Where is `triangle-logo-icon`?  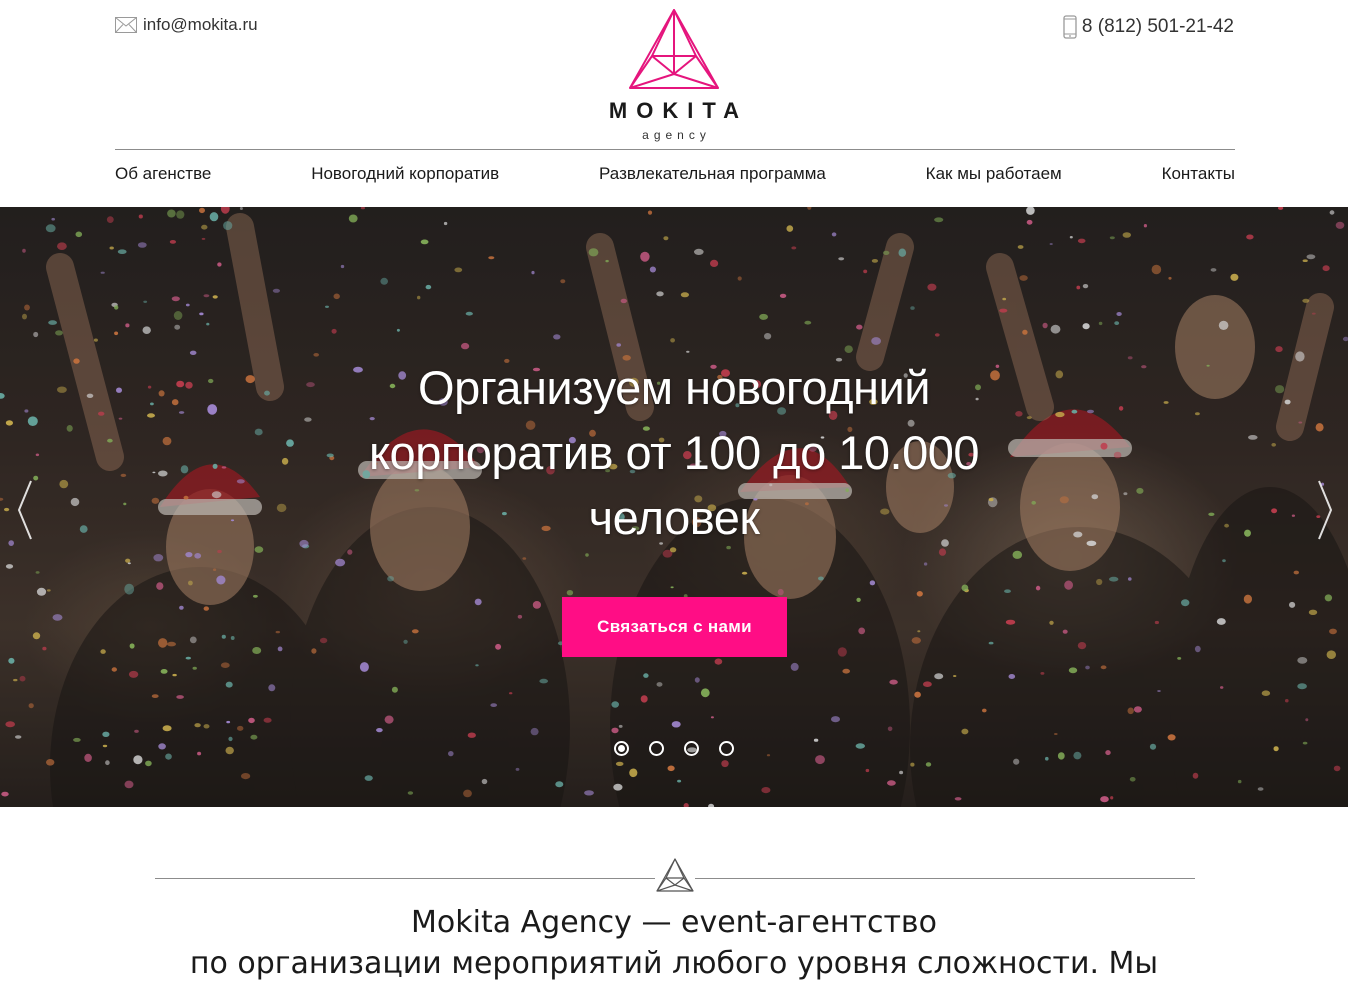
triangle-logo-icon is located at coordinates (674, 49).